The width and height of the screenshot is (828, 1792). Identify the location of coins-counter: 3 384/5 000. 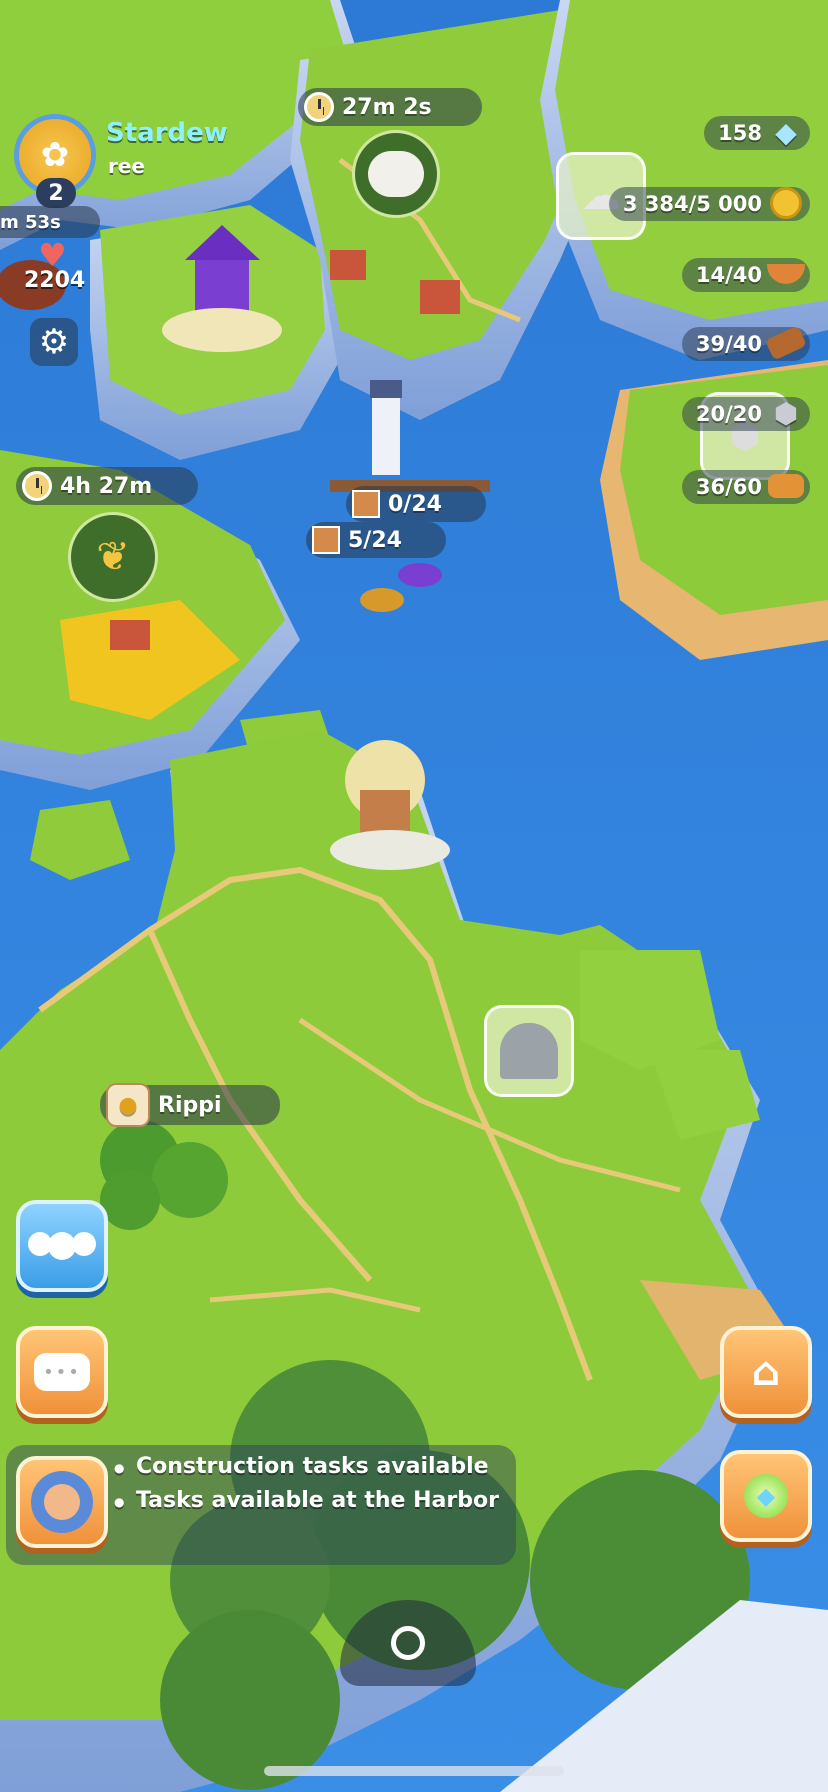
(709, 204).